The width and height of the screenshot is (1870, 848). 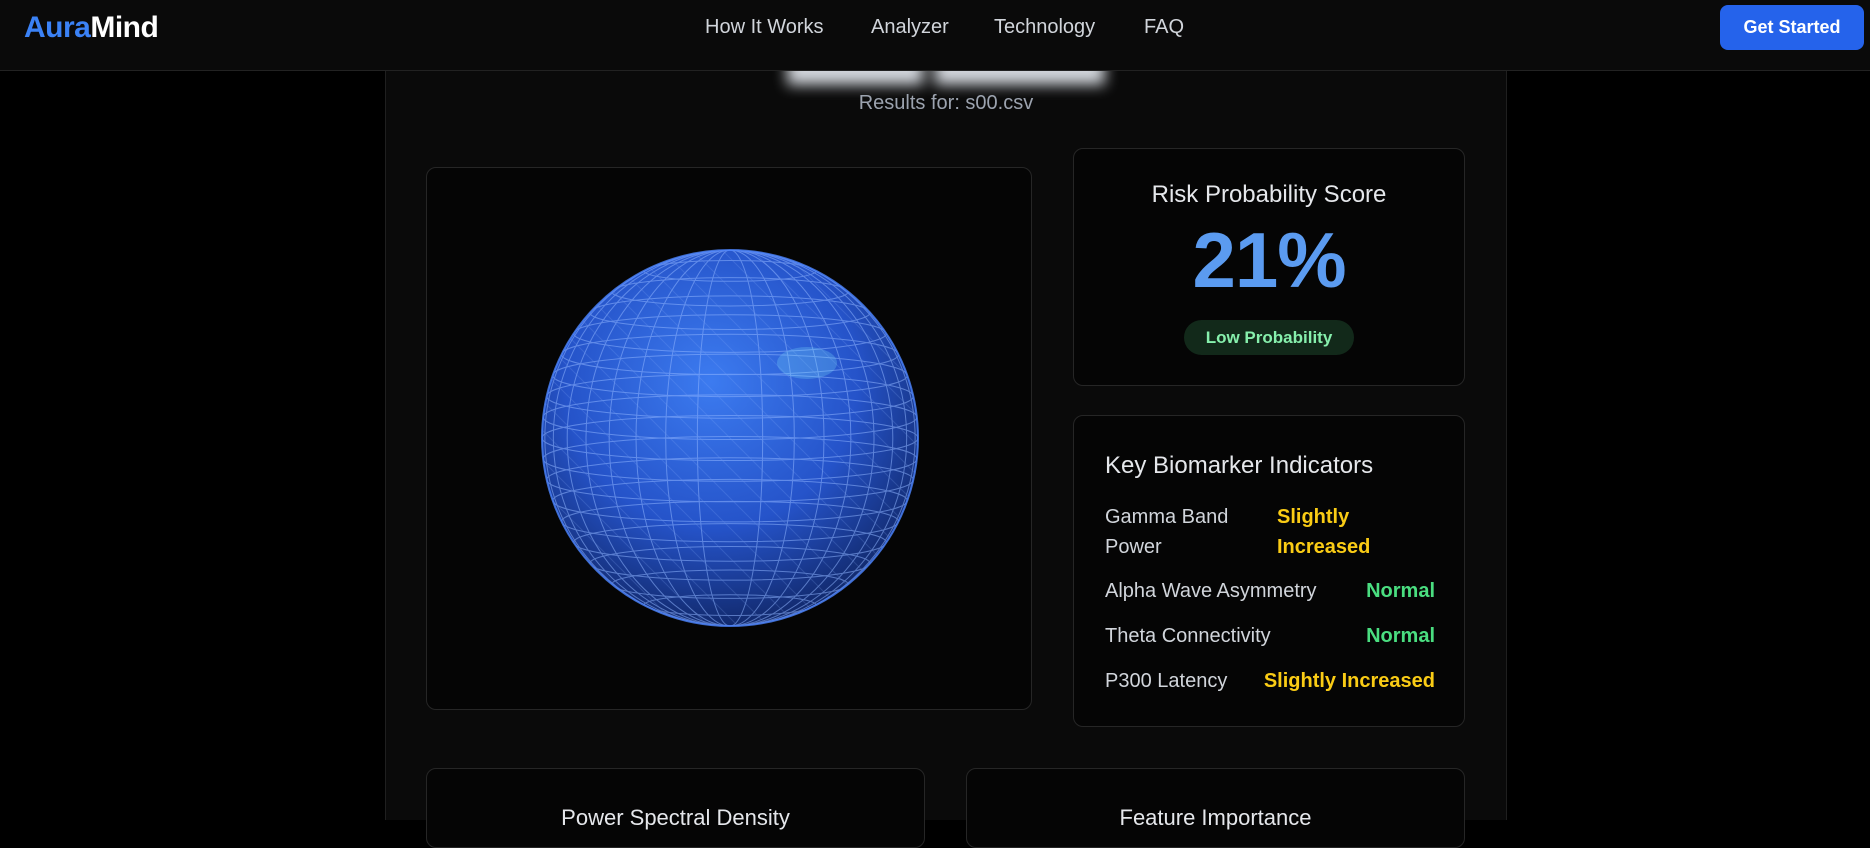 What do you see at coordinates (1167, 532) in the screenshot?
I see `biomarker-name: Gamma Band Power` at bounding box center [1167, 532].